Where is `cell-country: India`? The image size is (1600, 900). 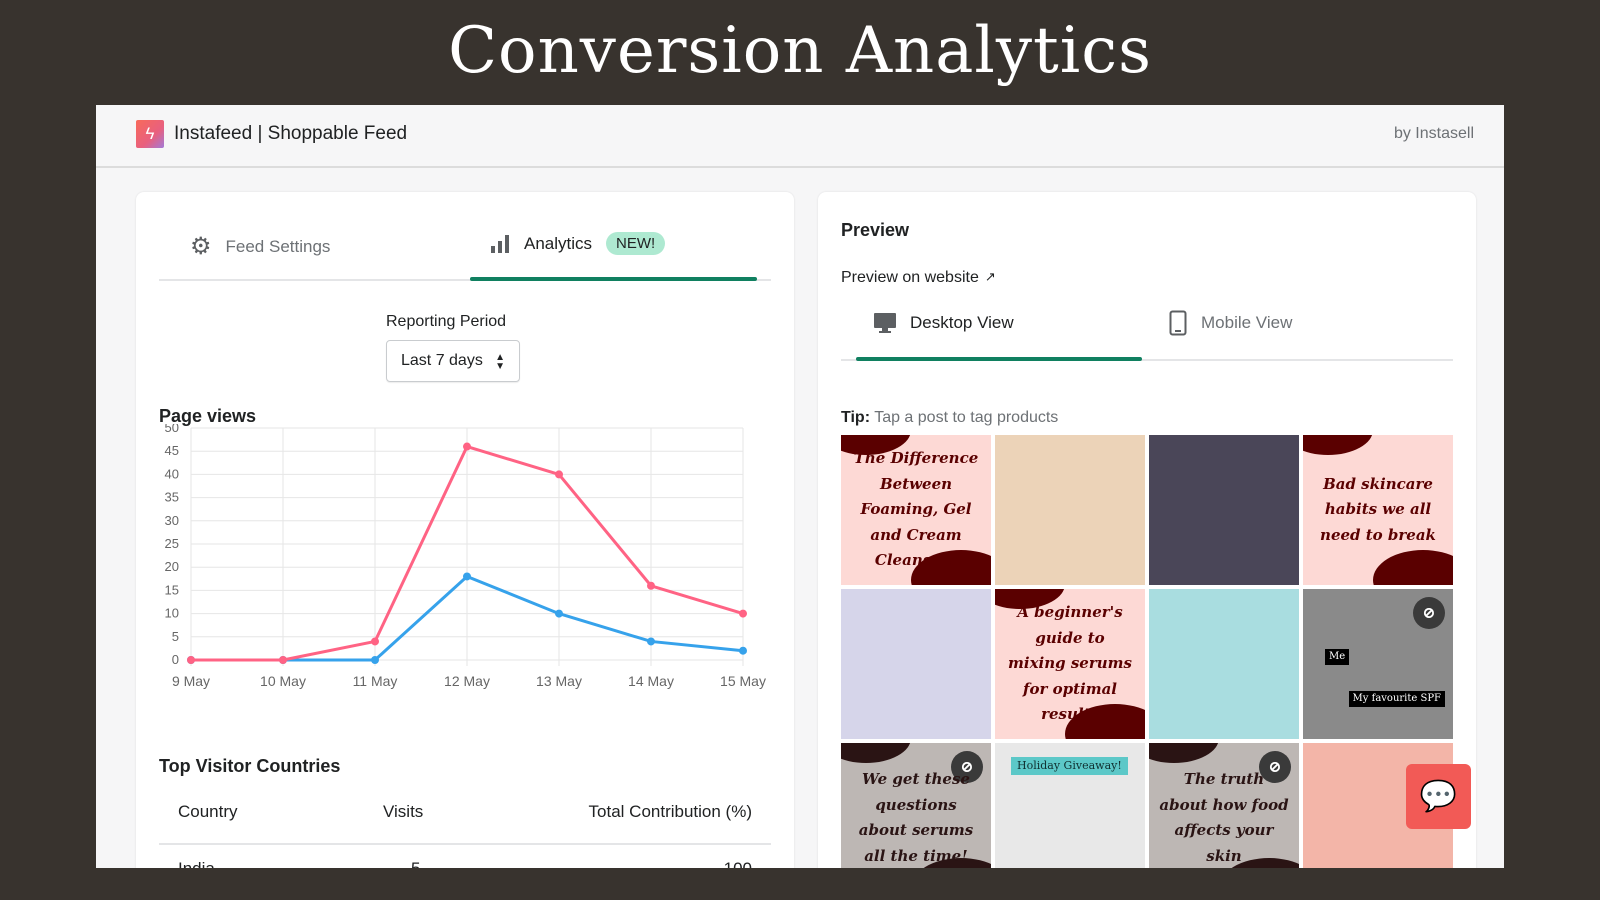
cell-country: India is located at coordinates (196, 863).